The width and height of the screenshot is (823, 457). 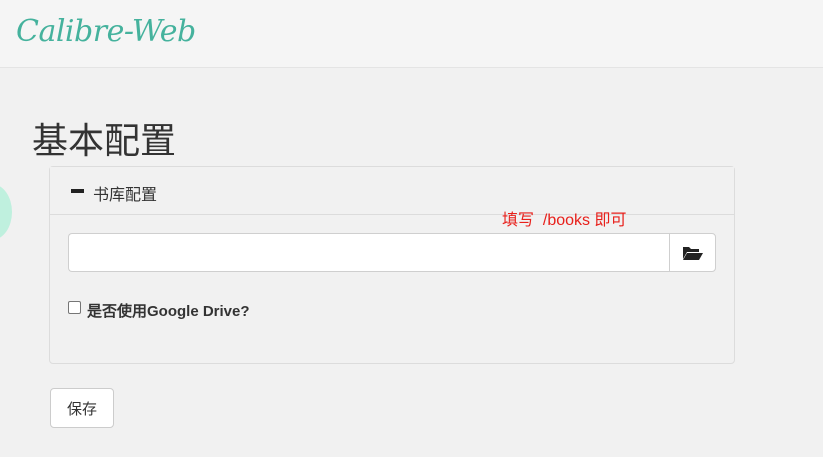 What do you see at coordinates (392, 191) in the screenshot?
I see `panel-heading: 书库配置` at bounding box center [392, 191].